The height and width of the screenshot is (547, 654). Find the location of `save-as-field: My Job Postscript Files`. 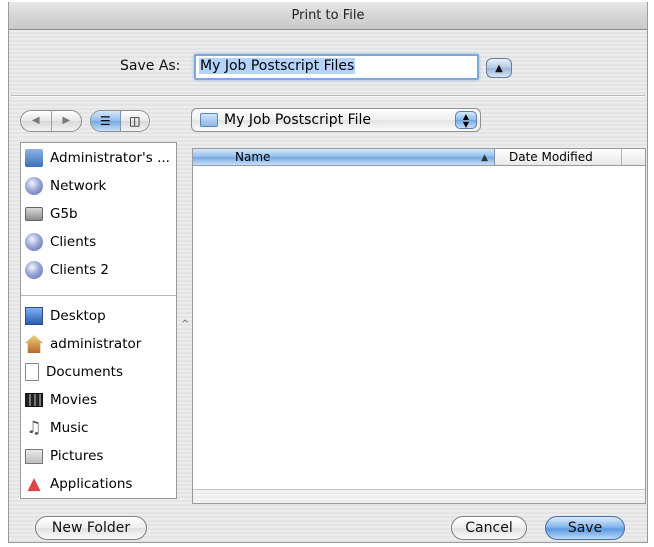

save-as-field: My Job Postscript Files is located at coordinates (336, 67).